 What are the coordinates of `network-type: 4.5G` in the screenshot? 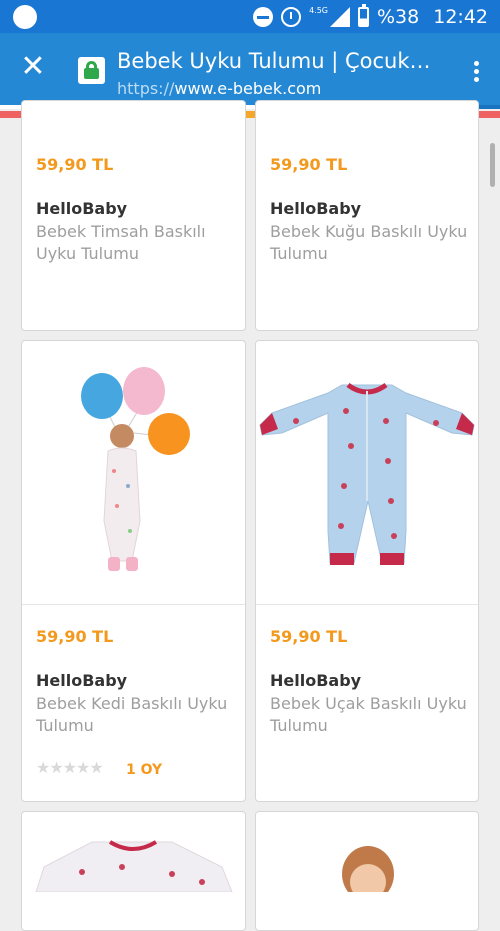 It's located at (318, 10).